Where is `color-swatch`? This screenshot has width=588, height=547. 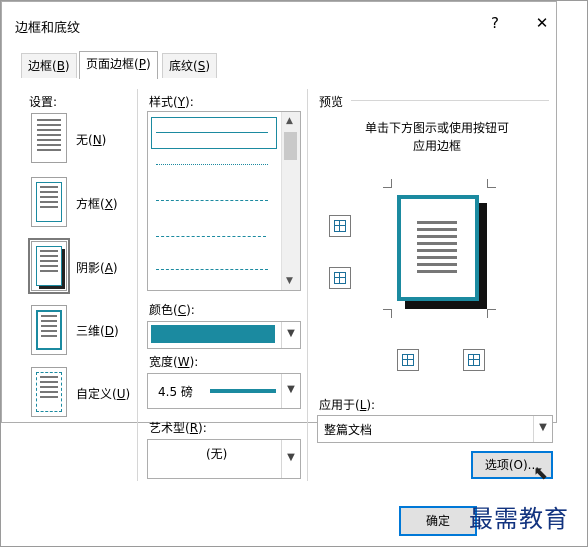 color-swatch is located at coordinates (213, 334).